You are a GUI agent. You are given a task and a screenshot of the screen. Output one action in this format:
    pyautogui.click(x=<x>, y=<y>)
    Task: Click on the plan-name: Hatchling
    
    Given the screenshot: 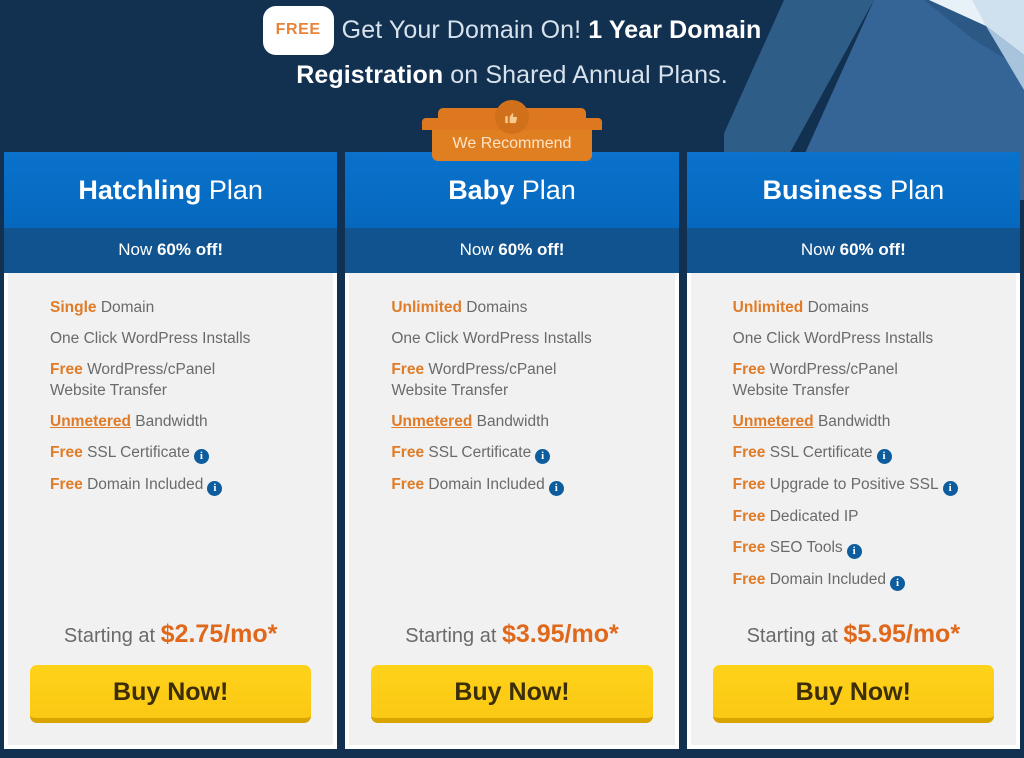 What is the action you would take?
    pyautogui.click(x=140, y=190)
    